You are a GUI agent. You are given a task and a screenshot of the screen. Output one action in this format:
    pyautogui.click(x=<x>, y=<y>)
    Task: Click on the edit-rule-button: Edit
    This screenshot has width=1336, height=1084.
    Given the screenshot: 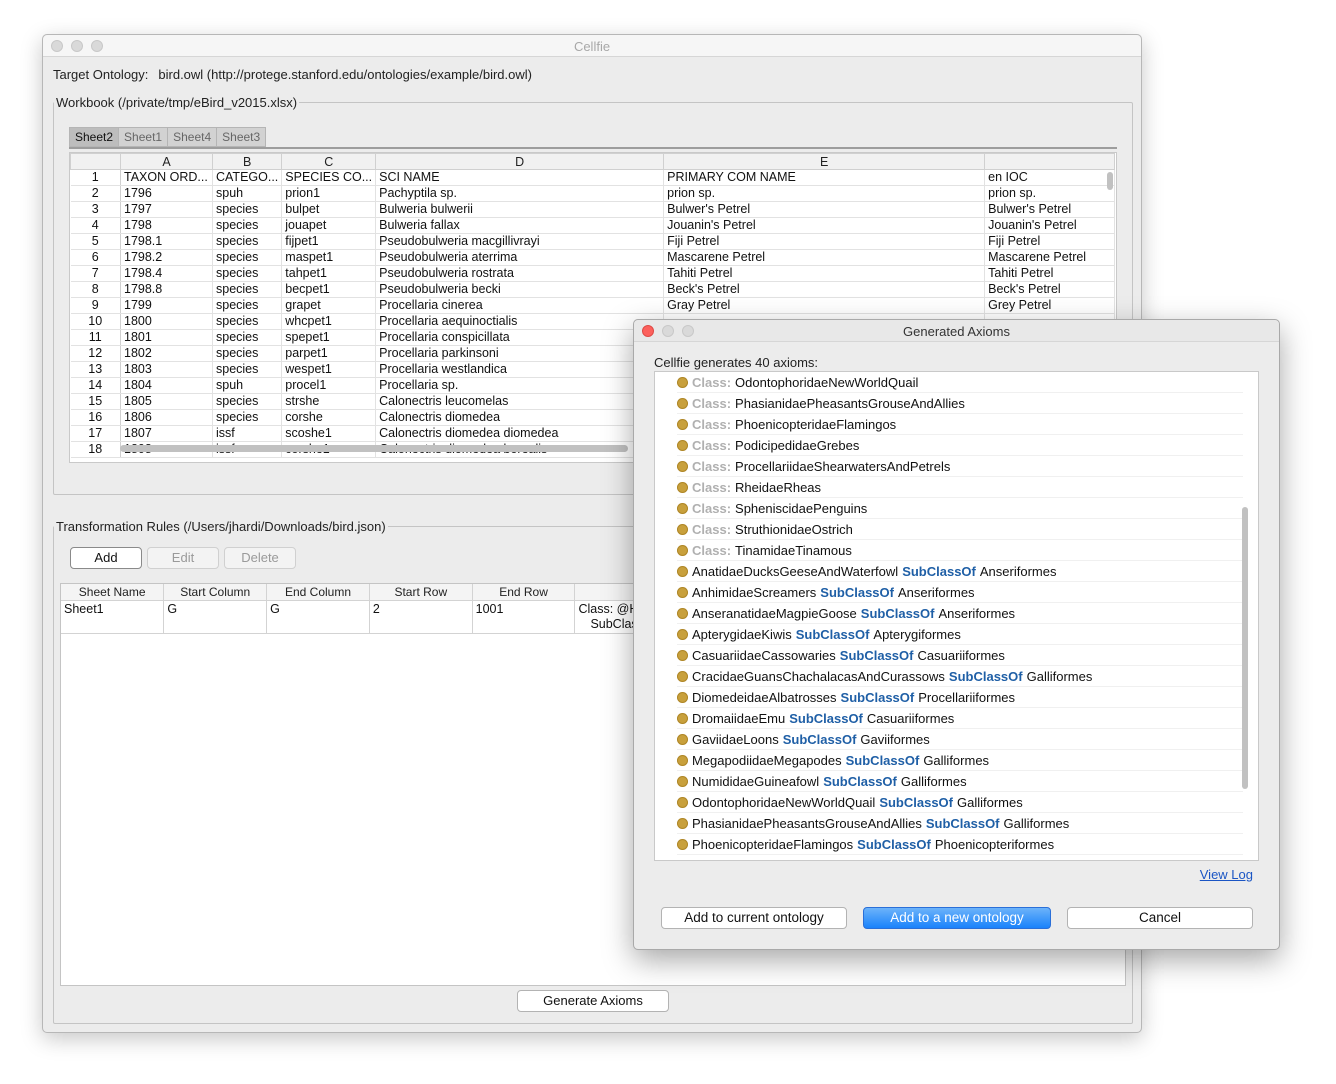 What is the action you would take?
    pyautogui.click(x=183, y=558)
    